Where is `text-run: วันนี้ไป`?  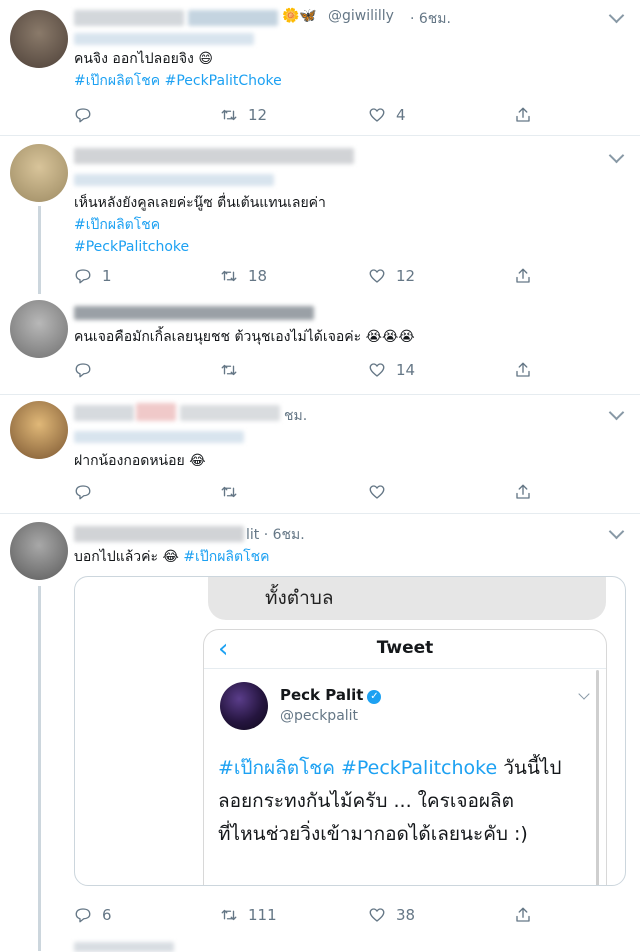
text-run: วันนี้ไป is located at coordinates (529, 768).